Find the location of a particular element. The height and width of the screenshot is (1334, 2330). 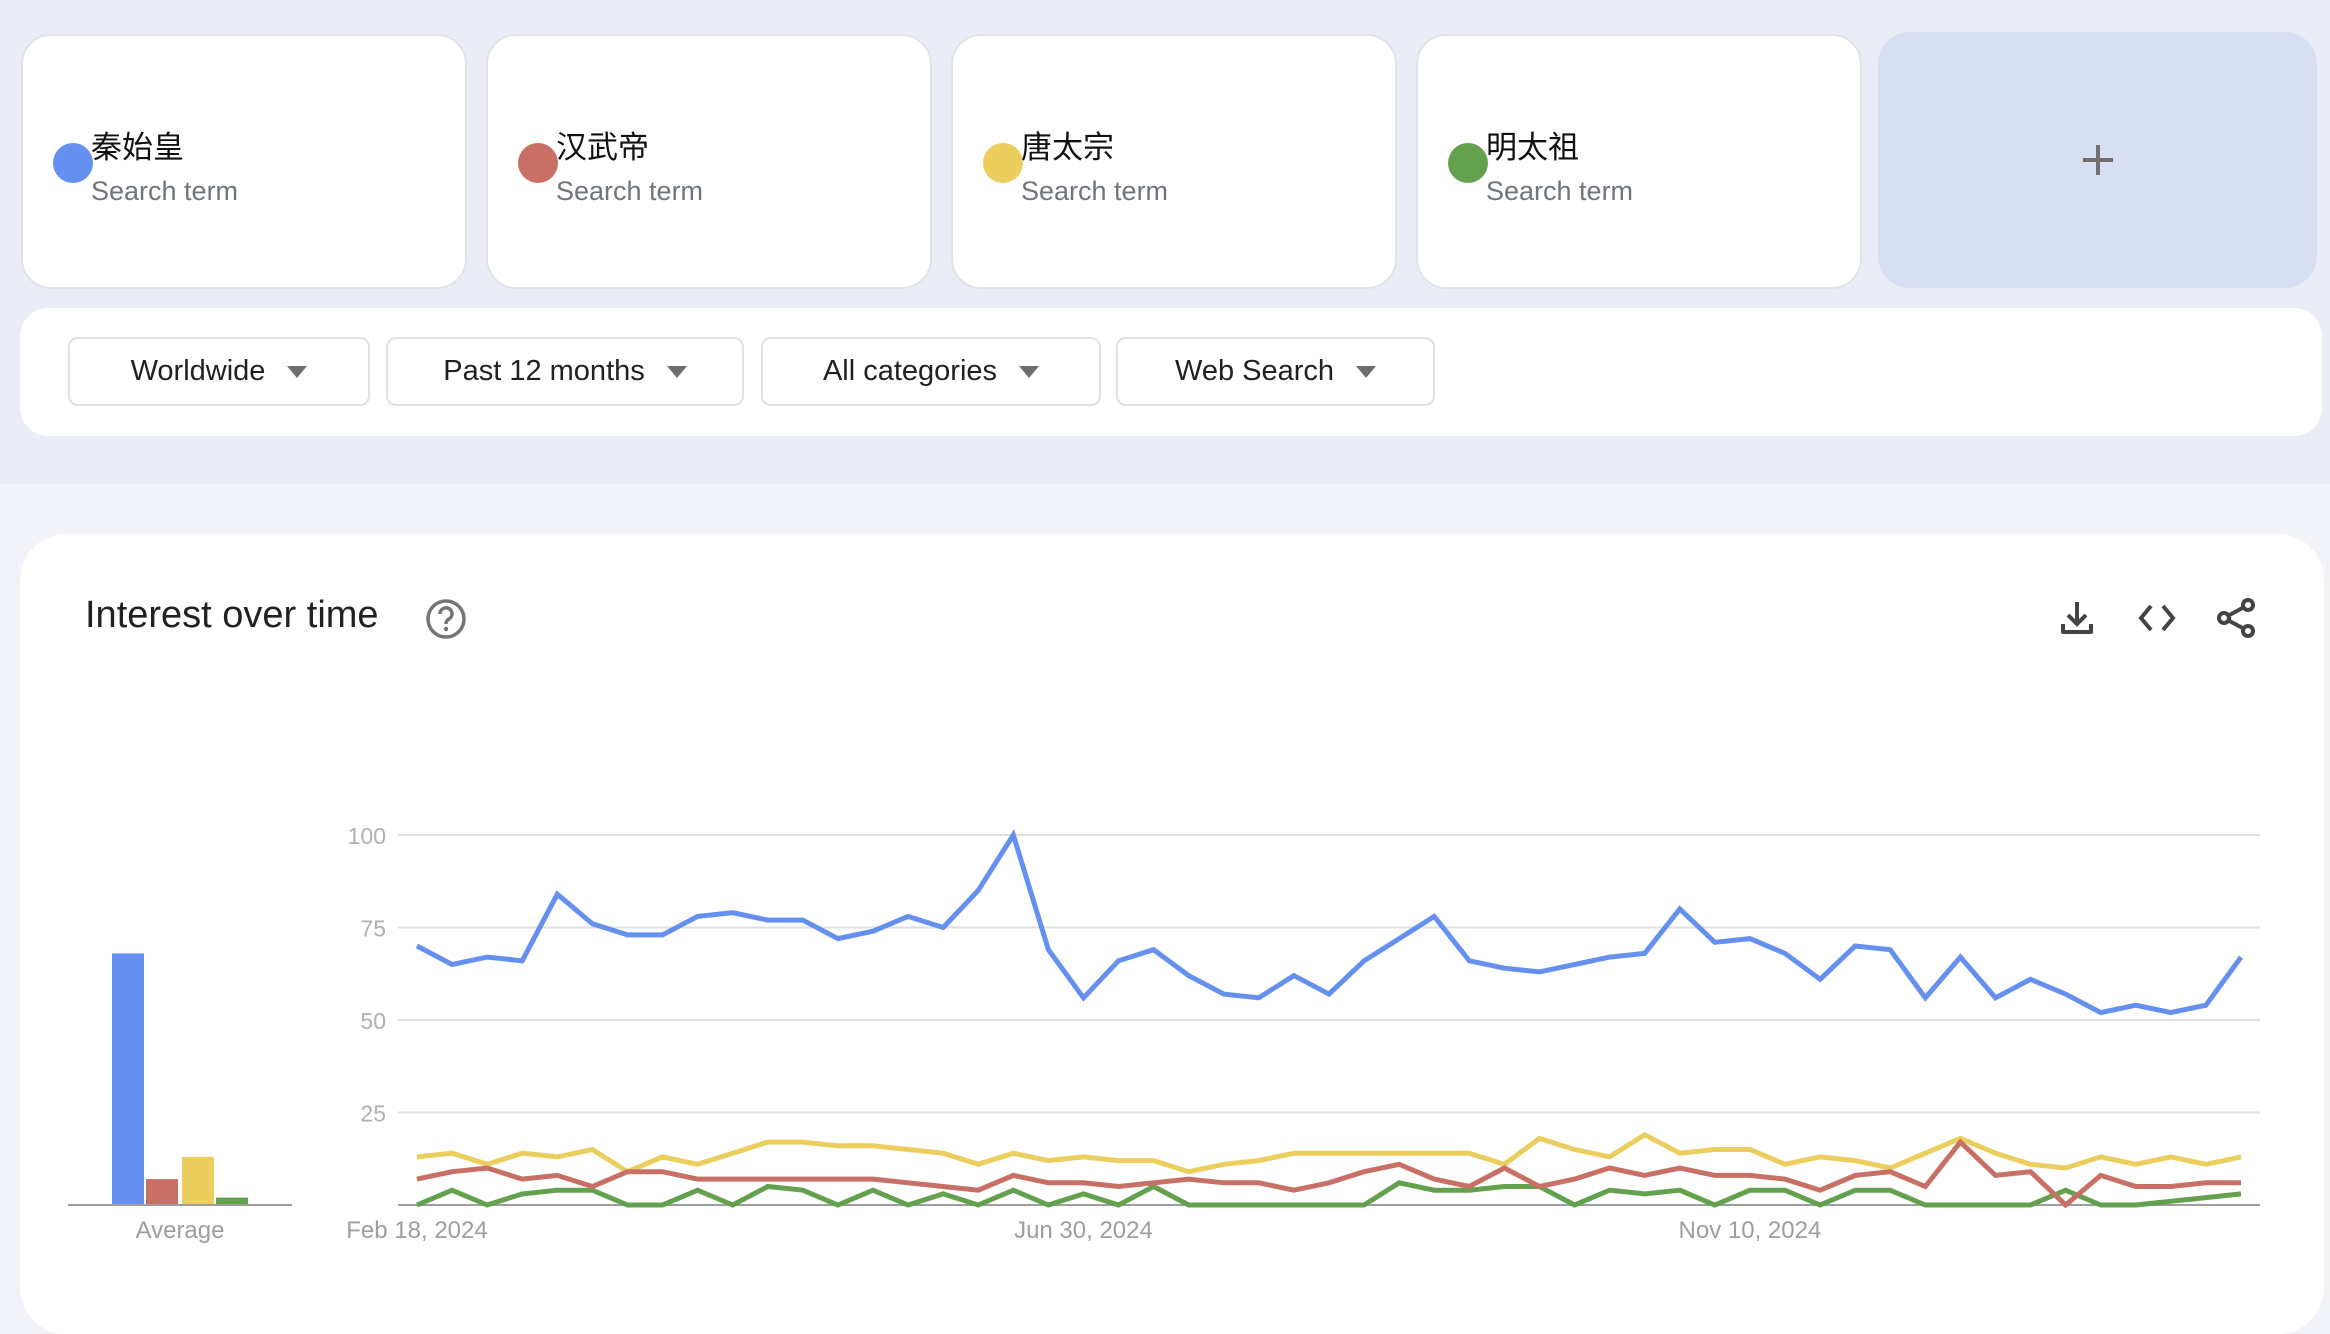

average-label: Average is located at coordinates (180, 1230).